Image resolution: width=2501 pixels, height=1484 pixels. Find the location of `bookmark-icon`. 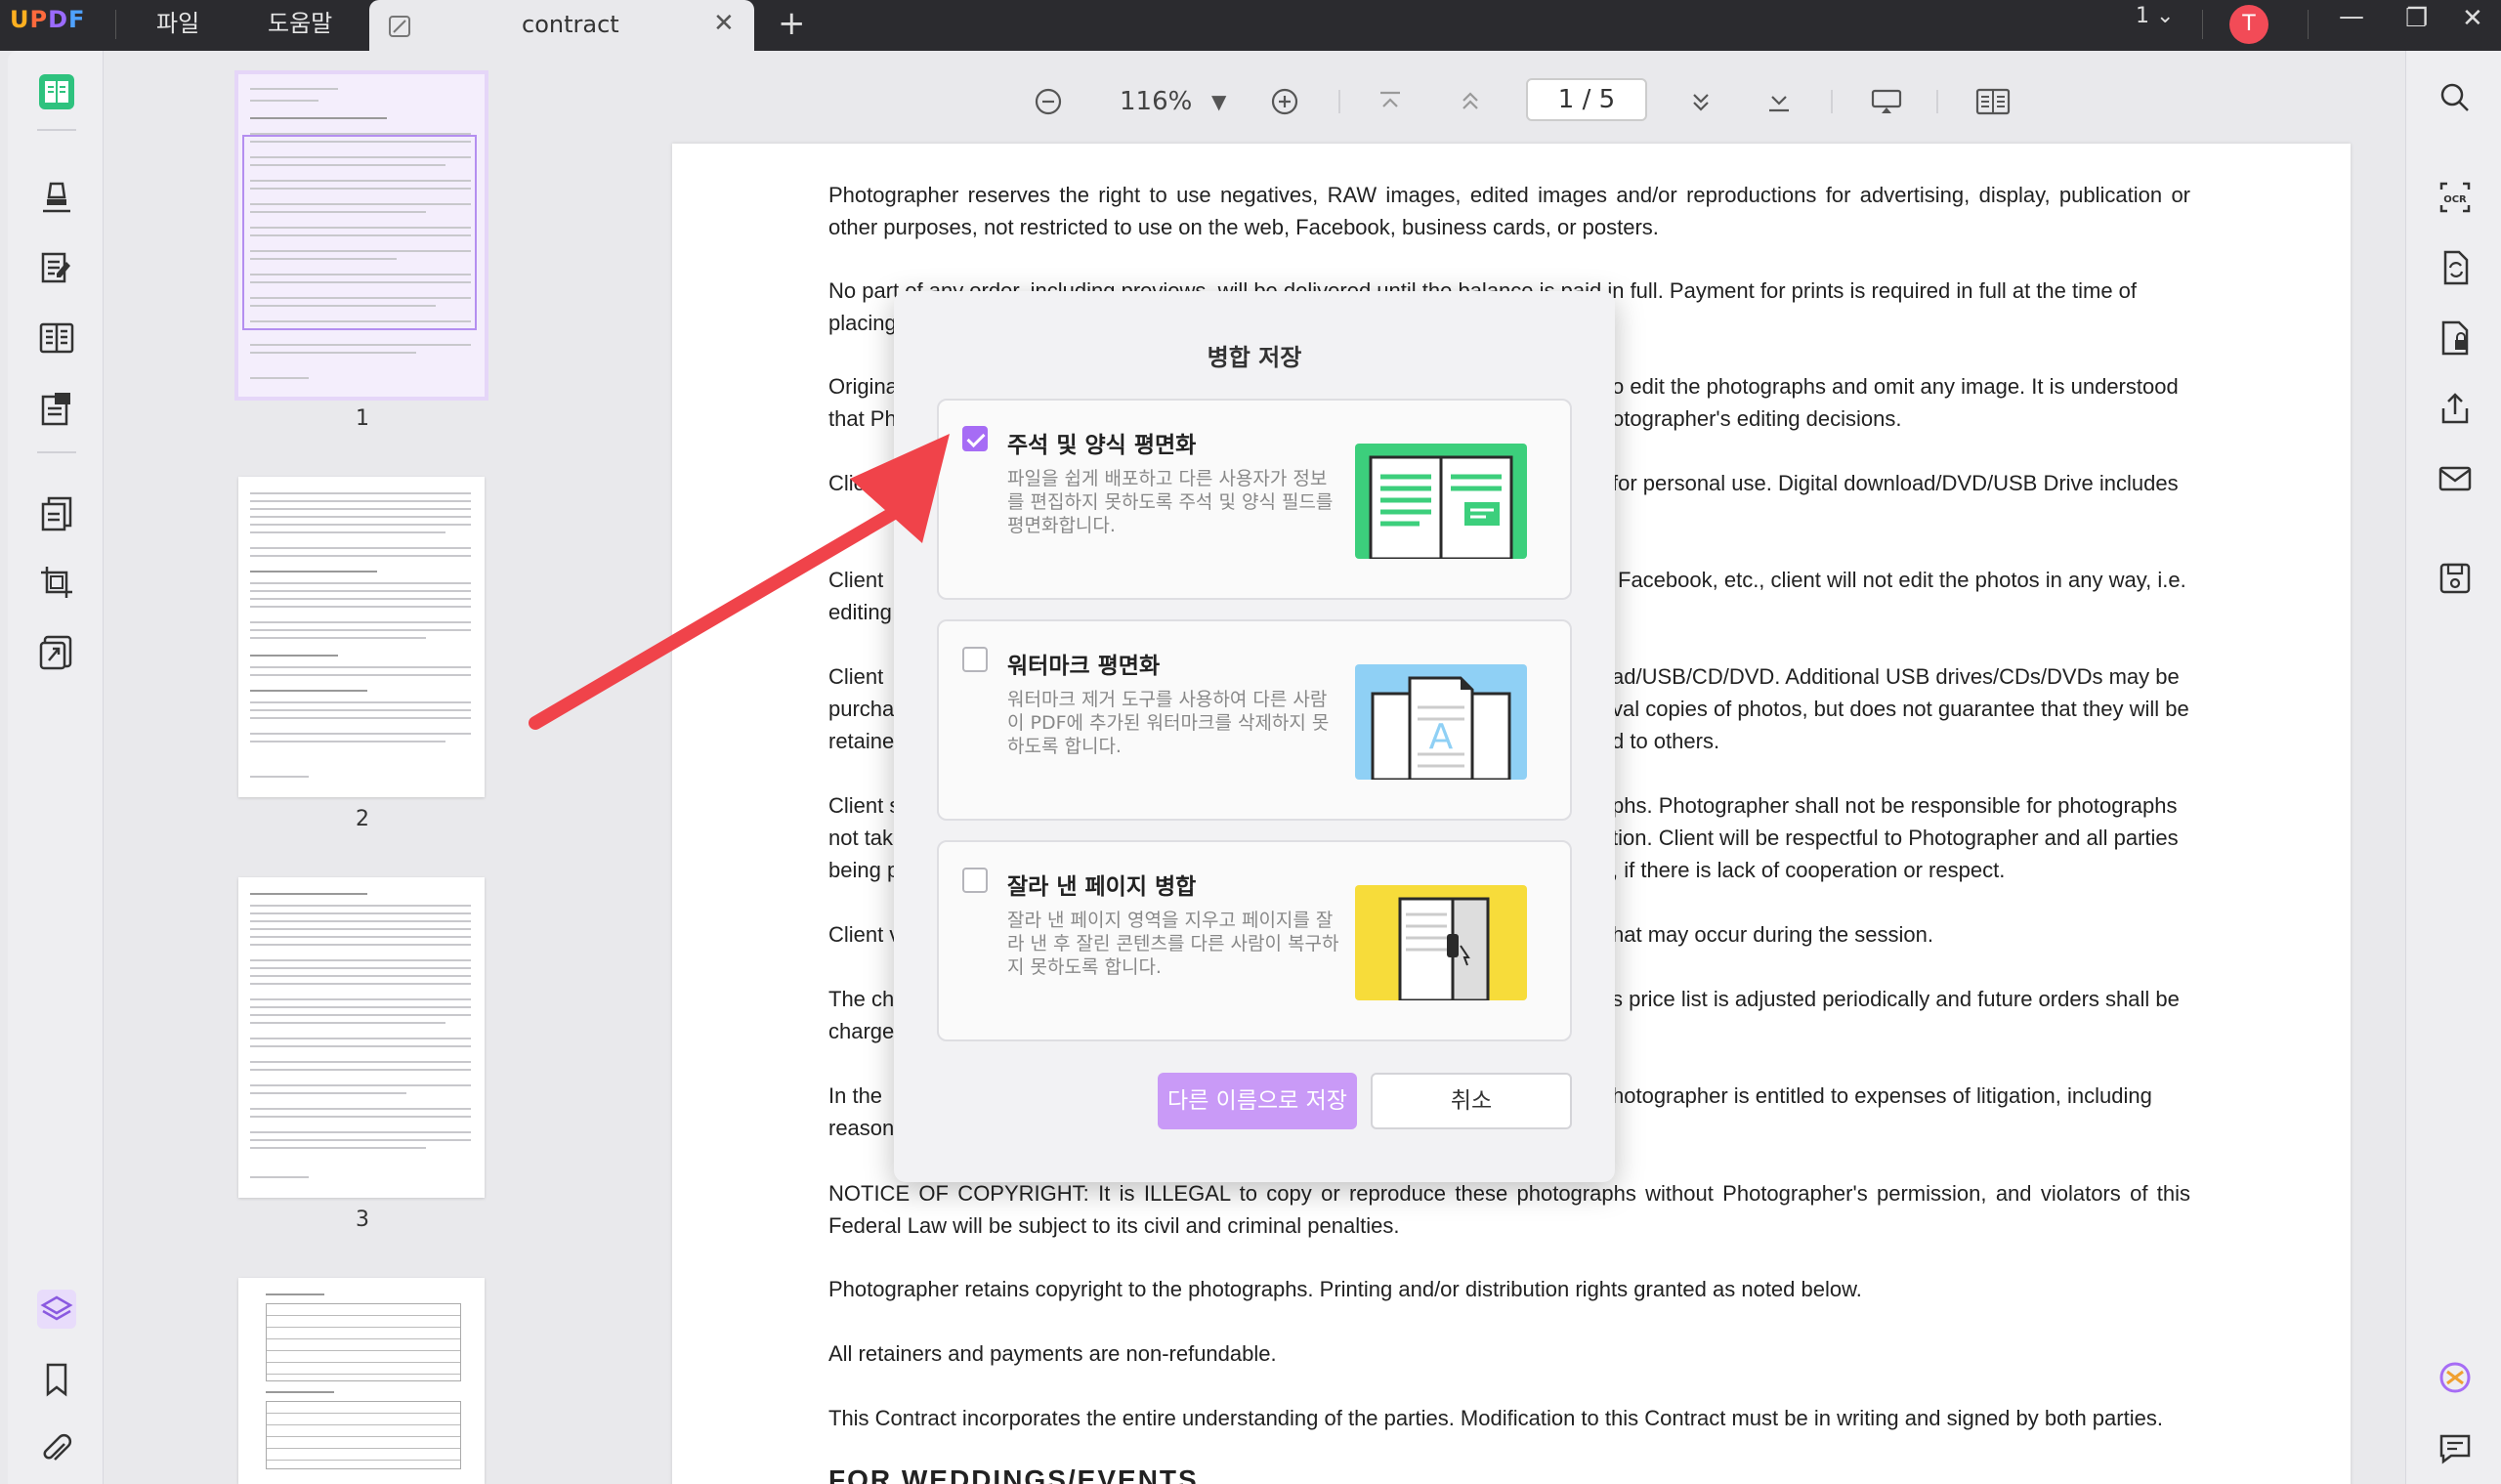

bookmark-icon is located at coordinates (56, 1379).